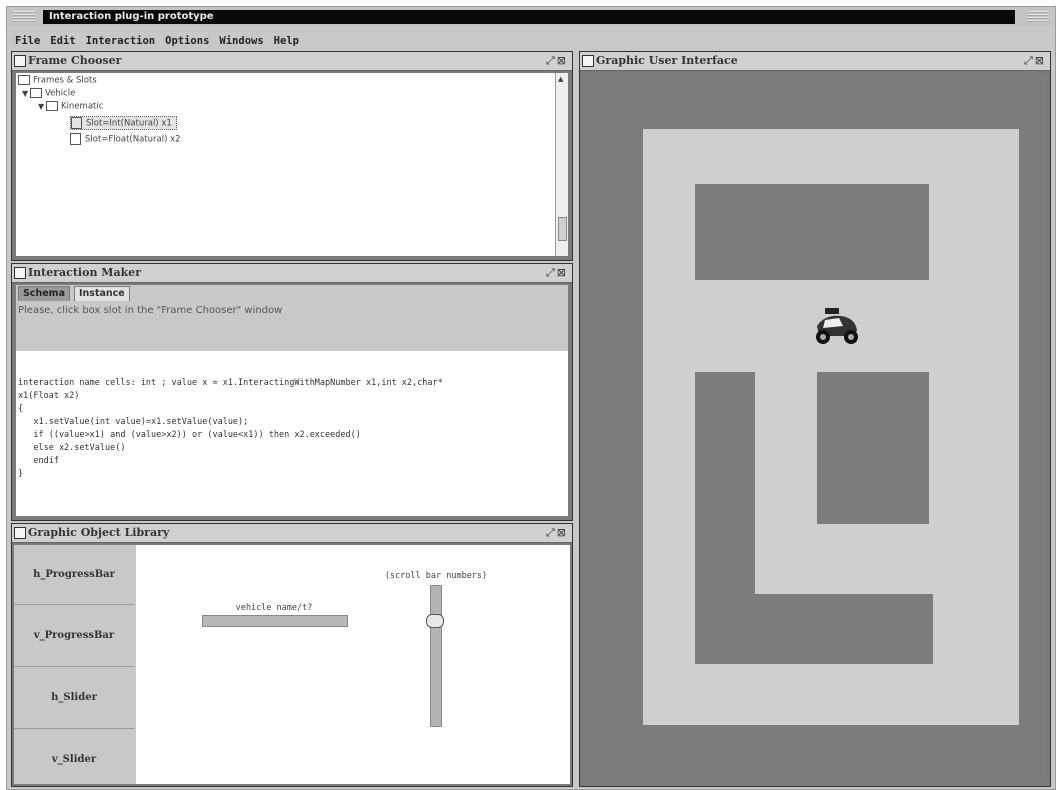 The width and height of the screenshot is (1058, 790). Describe the element at coordinates (561, 164) in the screenshot. I see `vertical-scrollbar: ▲` at that location.